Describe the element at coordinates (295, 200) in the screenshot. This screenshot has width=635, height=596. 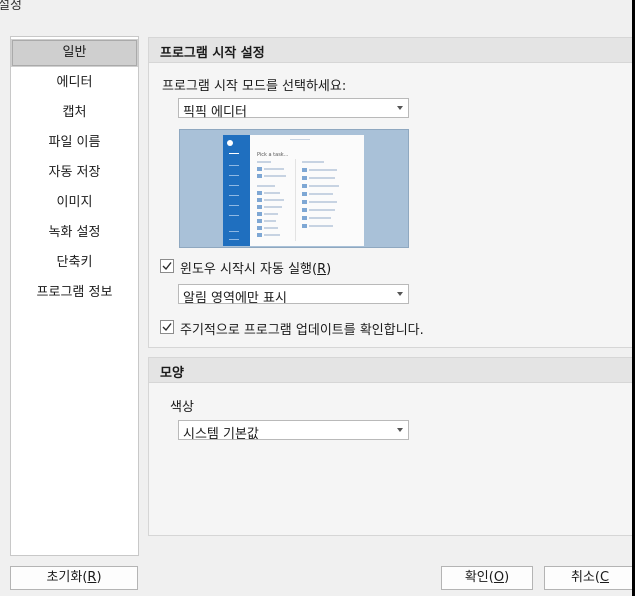
I see `preview-divider` at that location.